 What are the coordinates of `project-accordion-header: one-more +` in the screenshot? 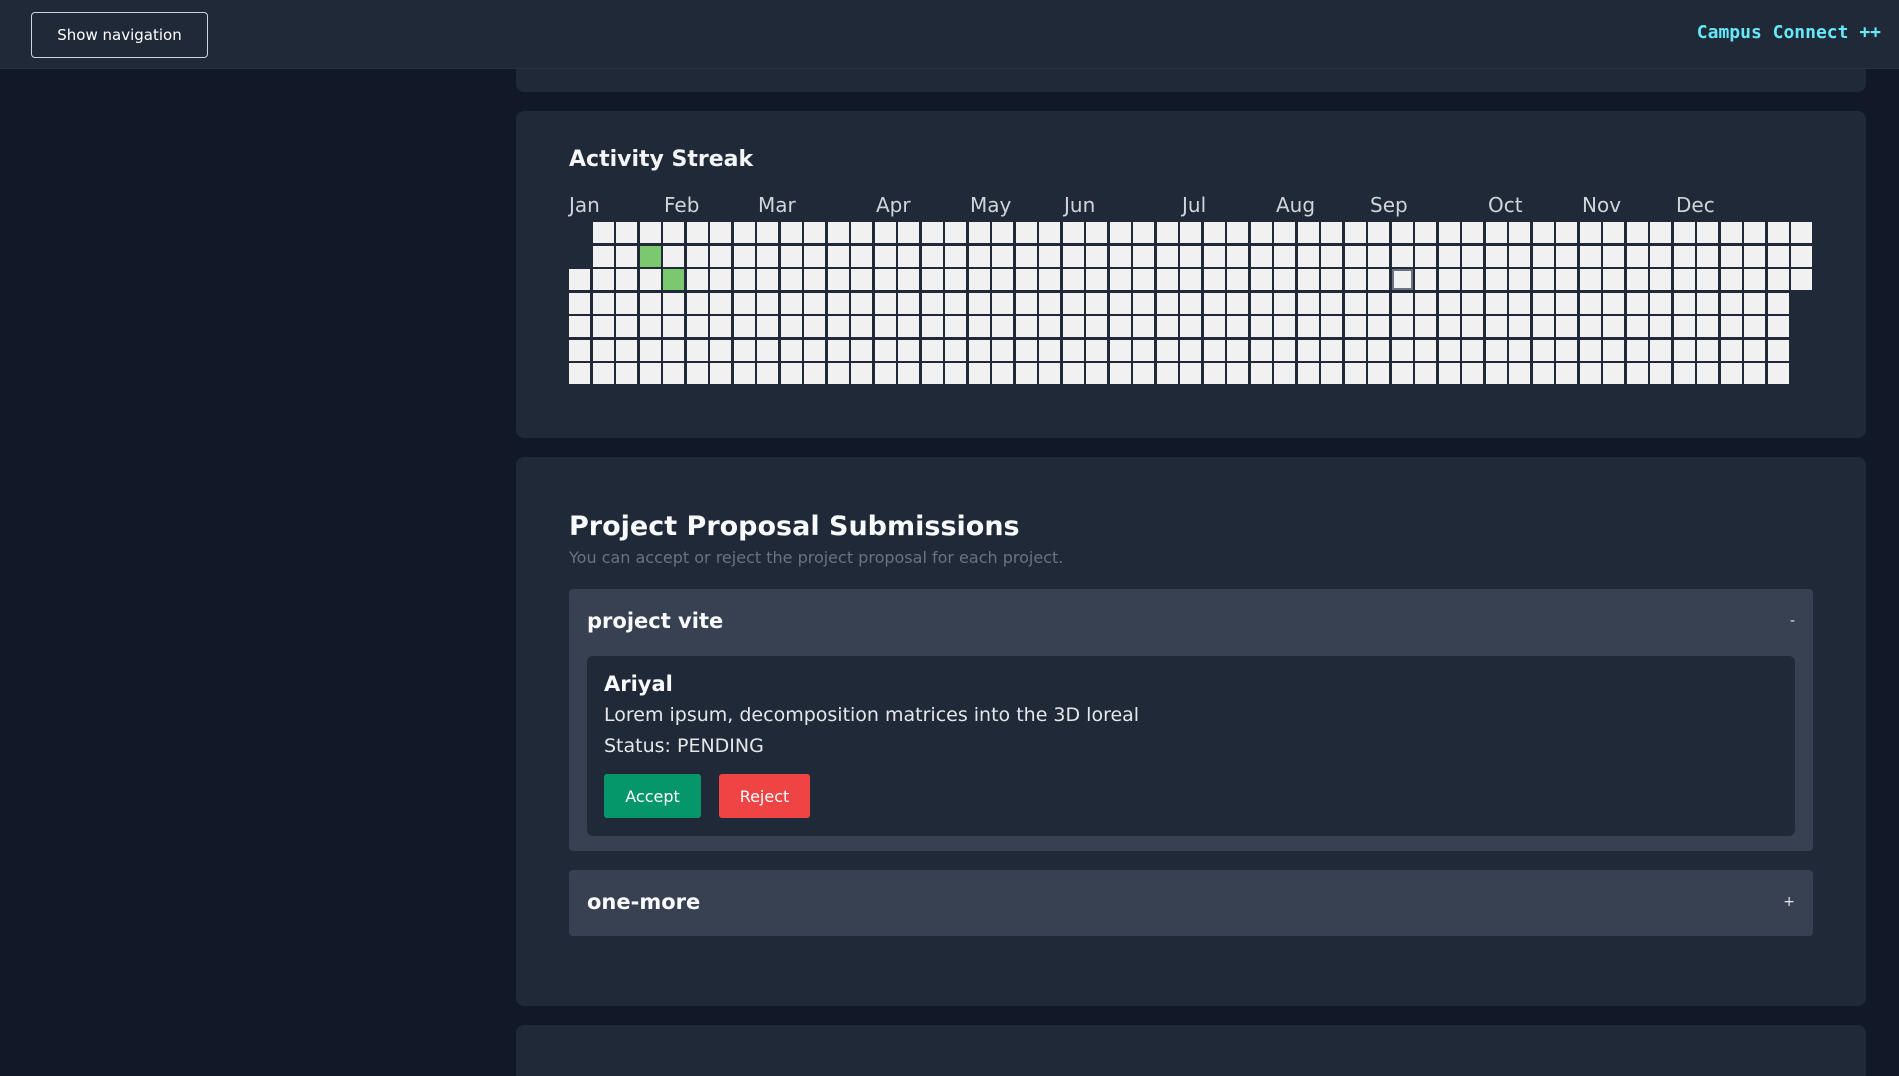 It's located at (1191, 903).